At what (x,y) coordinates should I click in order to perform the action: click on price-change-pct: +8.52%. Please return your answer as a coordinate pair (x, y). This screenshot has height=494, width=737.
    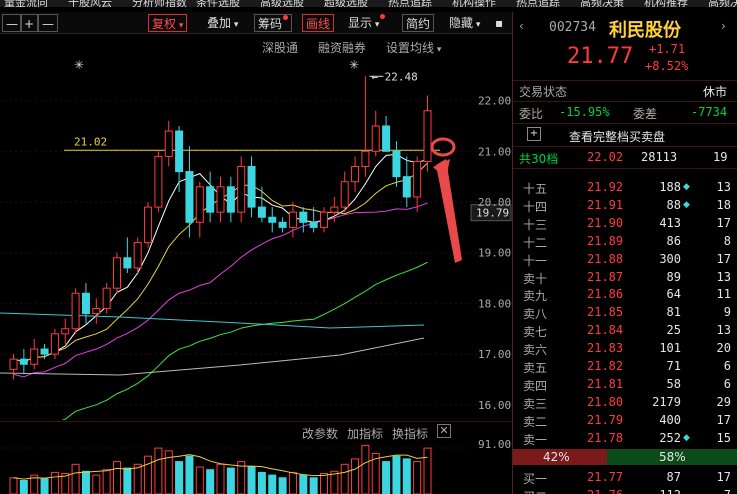
    Looking at the image, I should click on (667, 66).